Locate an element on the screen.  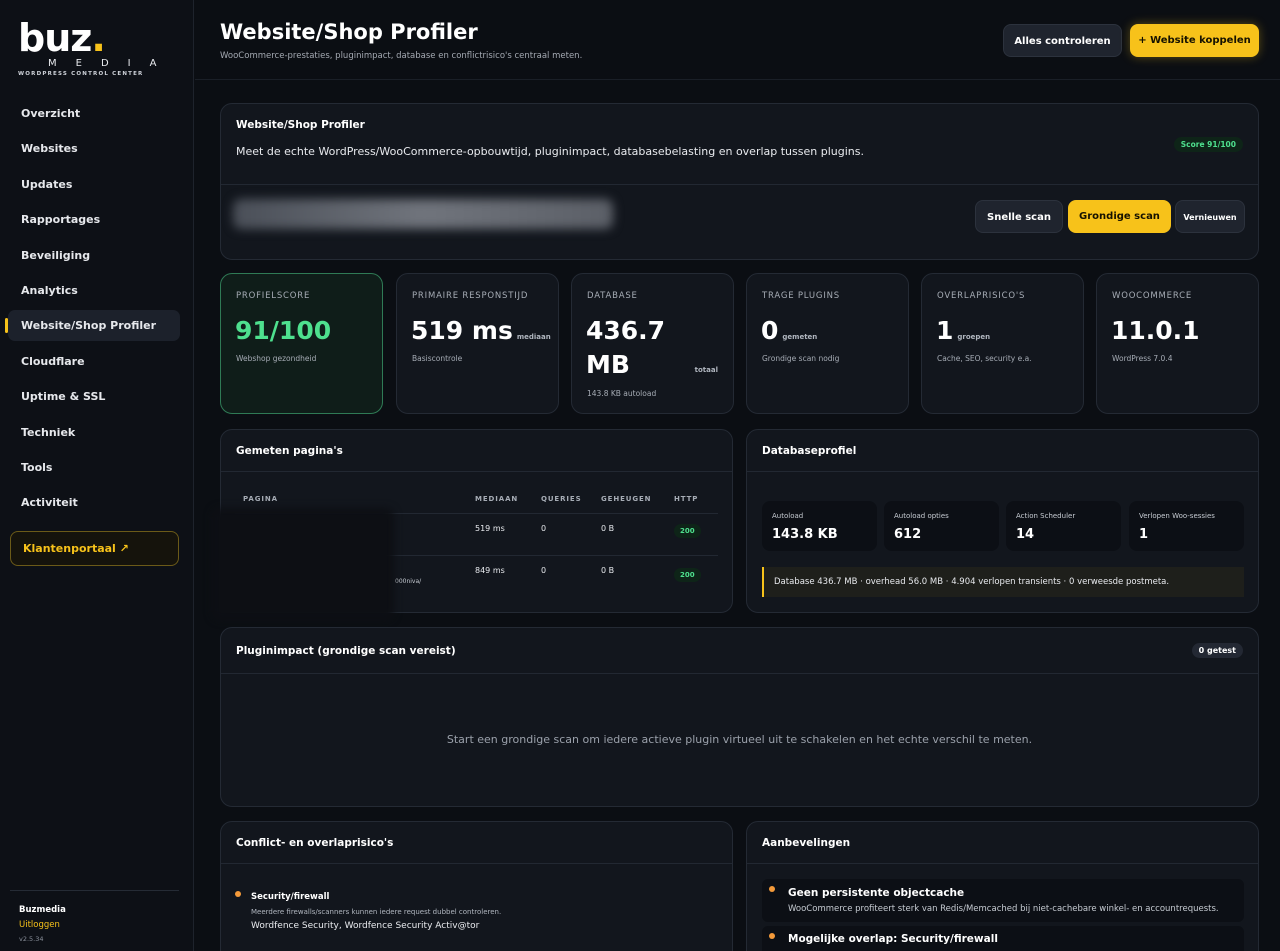
sidebar-item-beveiliging: Beveiliging is located at coordinates (94, 255).